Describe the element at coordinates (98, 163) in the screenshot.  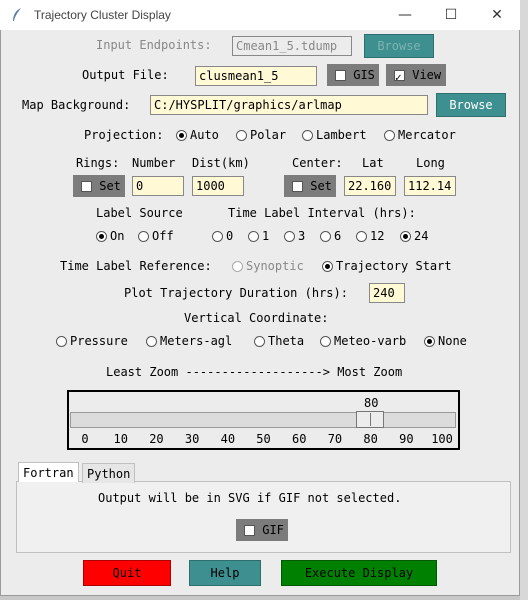
I see `rings-label: Rings:` at that location.